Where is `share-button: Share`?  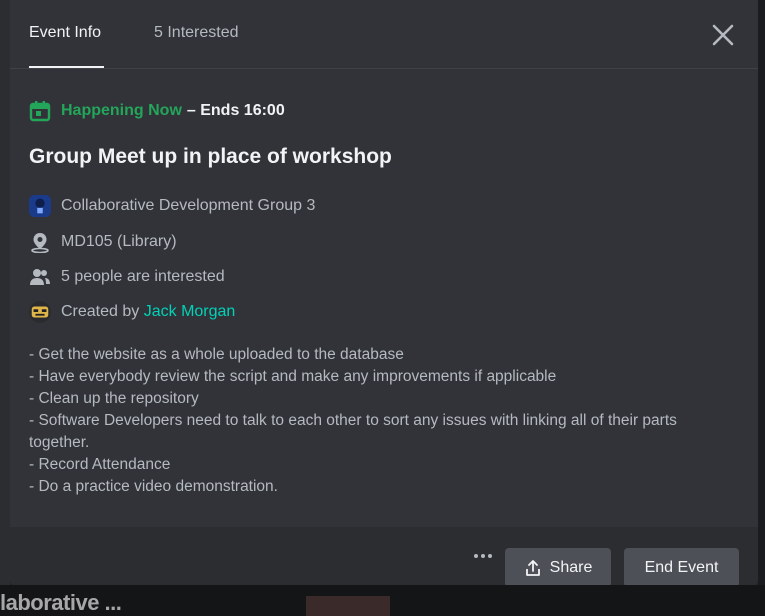 share-button: Share is located at coordinates (558, 566).